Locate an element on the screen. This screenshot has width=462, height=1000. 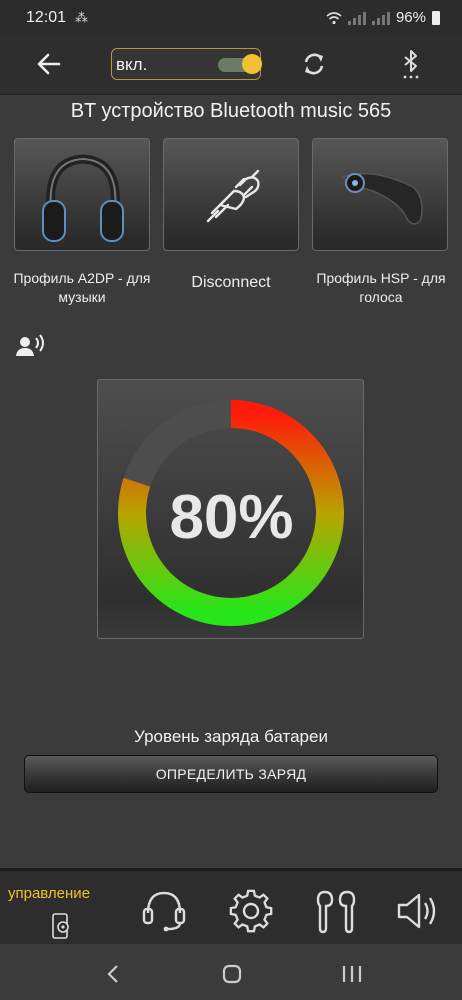
back-arrow-icon is located at coordinates (49, 64).